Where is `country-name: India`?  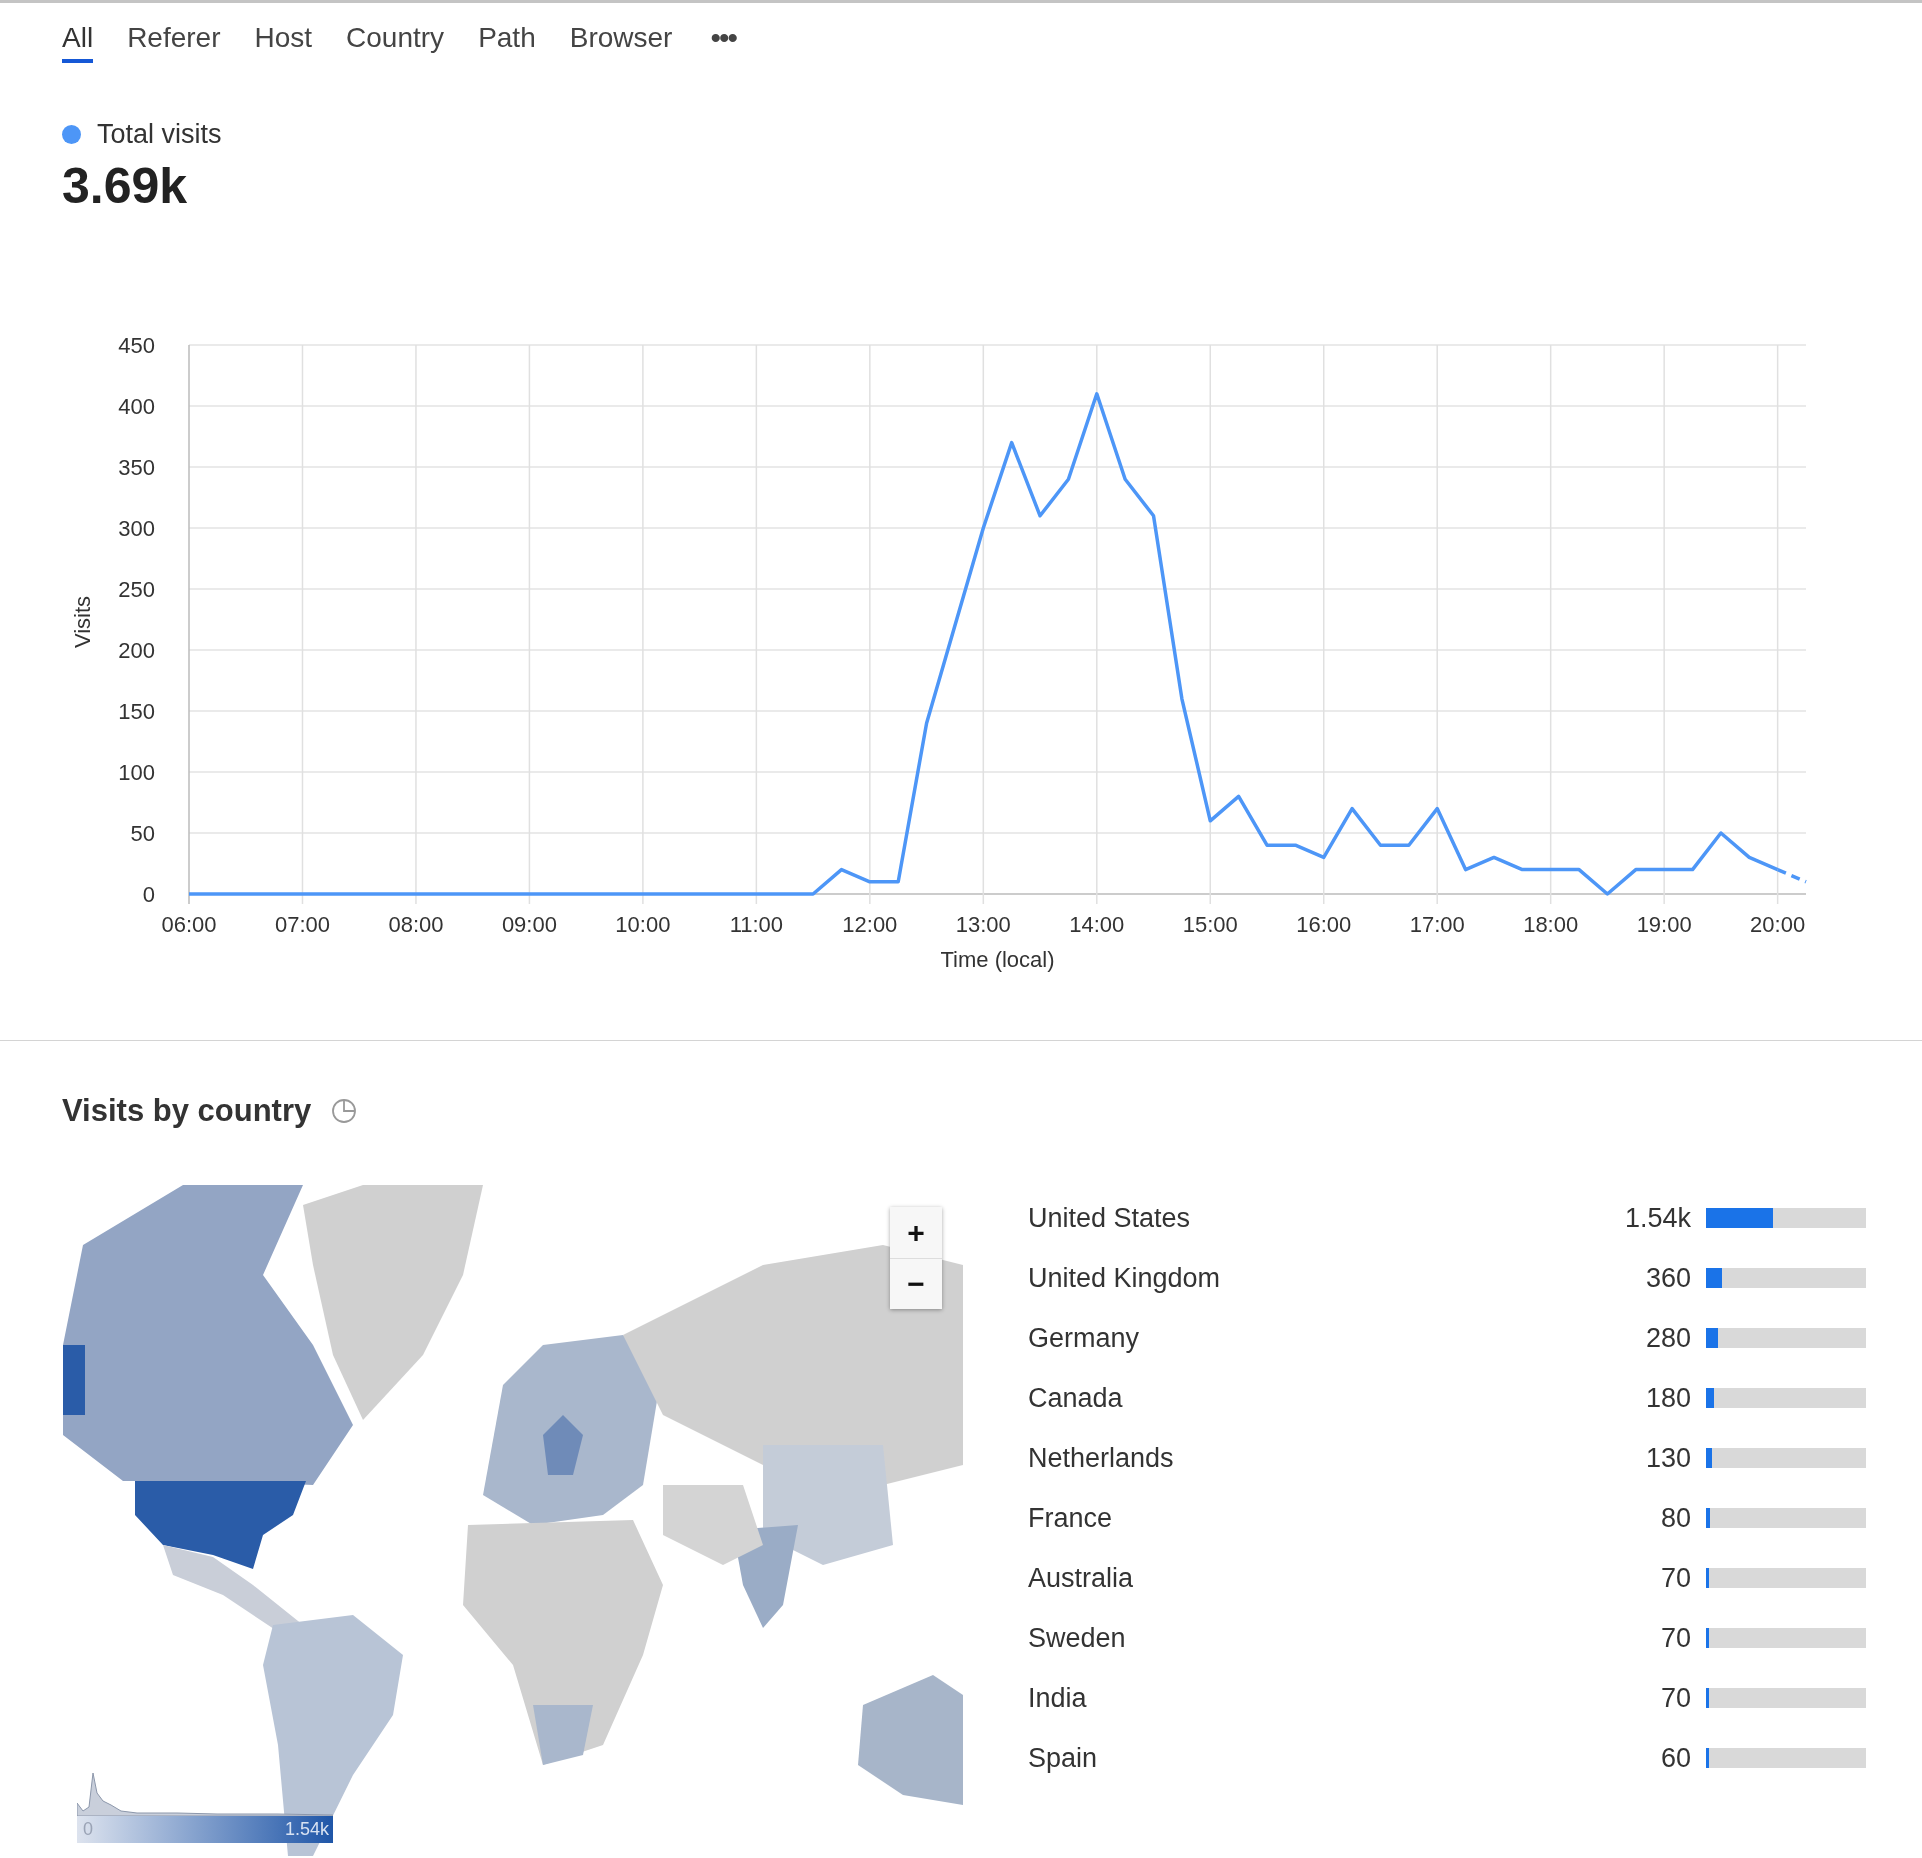 country-name: India is located at coordinates (1058, 1698).